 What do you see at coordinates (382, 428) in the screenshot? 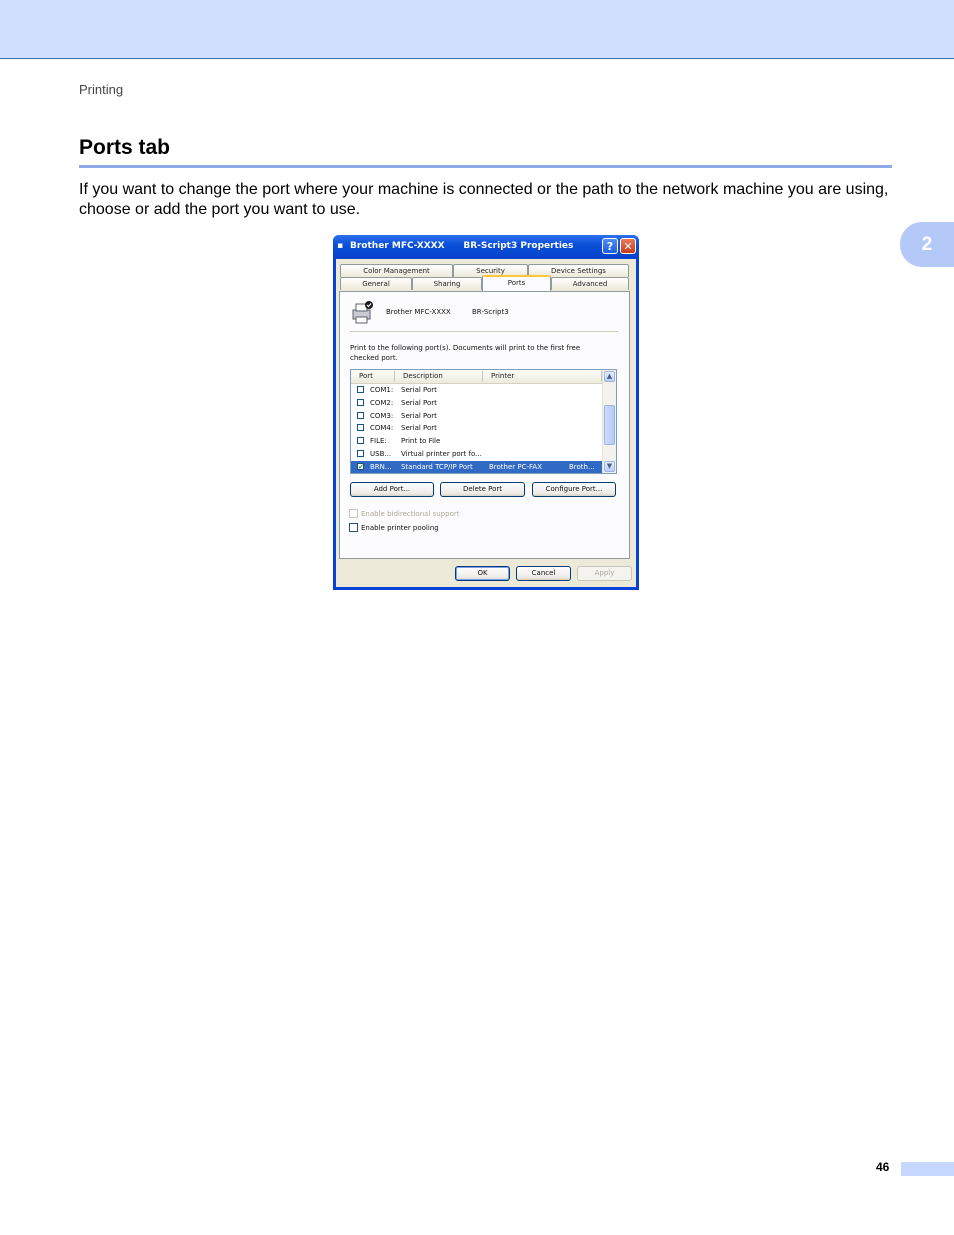
I see `port-name: COM4:` at bounding box center [382, 428].